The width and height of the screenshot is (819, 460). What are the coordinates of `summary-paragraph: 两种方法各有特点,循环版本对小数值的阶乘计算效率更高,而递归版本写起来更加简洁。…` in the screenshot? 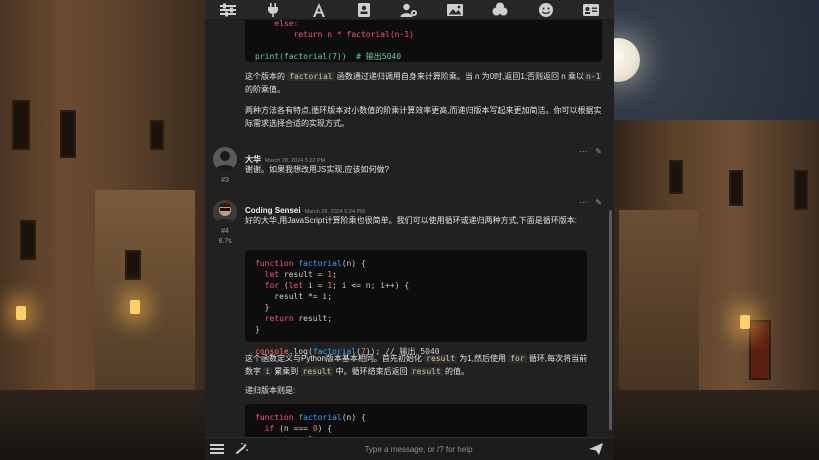 It's located at (423, 117).